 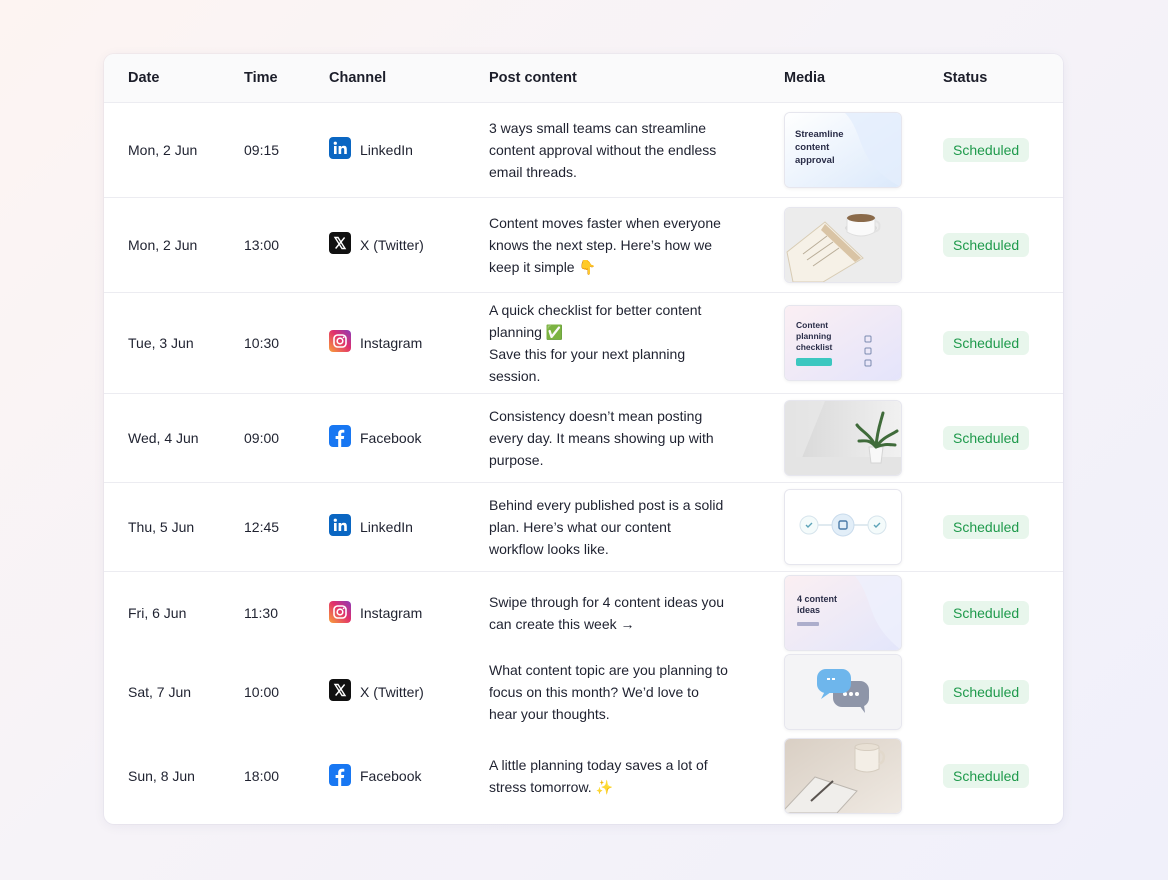 I want to click on column-header-post-content: Post content, so click(x=533, y=78).